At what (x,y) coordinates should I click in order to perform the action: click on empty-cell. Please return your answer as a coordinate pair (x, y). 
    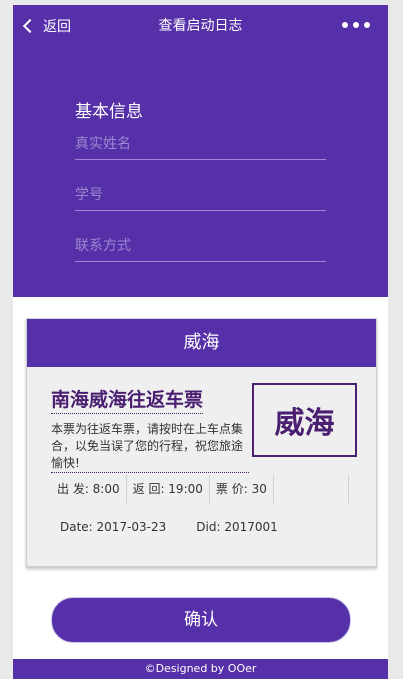
    Looking at the image, I should click on (311, 489).